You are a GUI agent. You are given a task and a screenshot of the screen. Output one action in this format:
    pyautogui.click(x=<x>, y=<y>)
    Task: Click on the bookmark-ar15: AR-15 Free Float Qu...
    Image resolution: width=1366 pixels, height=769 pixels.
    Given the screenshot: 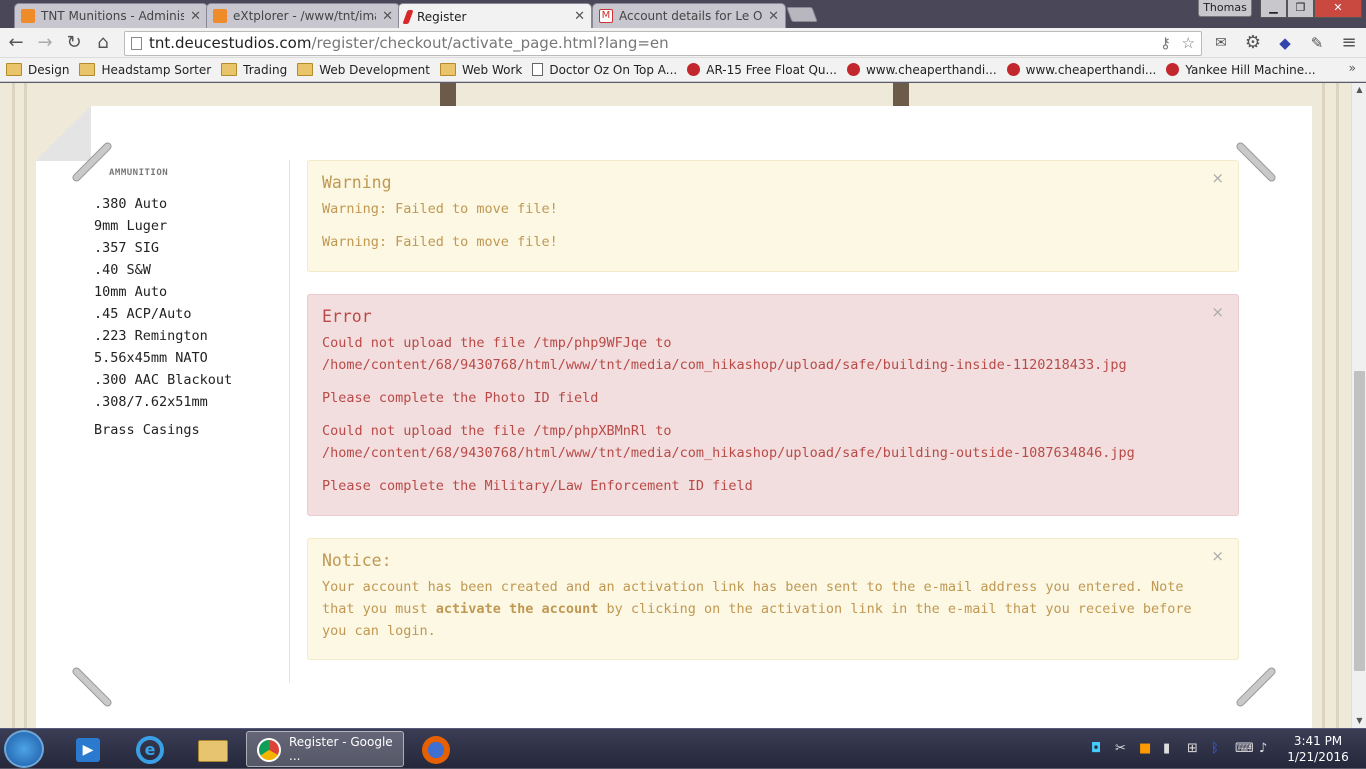 What is the action you would take?
    pyautogui.click(x=762, y=70)
    